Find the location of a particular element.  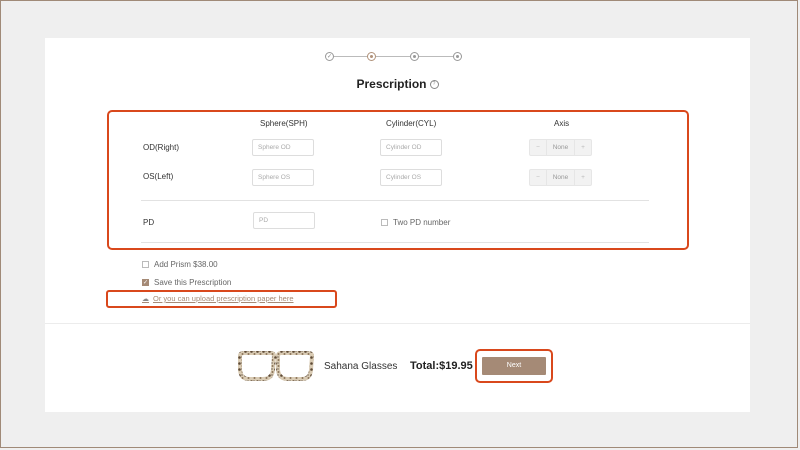

pd-input: PD is located at coordinates (284, 220).